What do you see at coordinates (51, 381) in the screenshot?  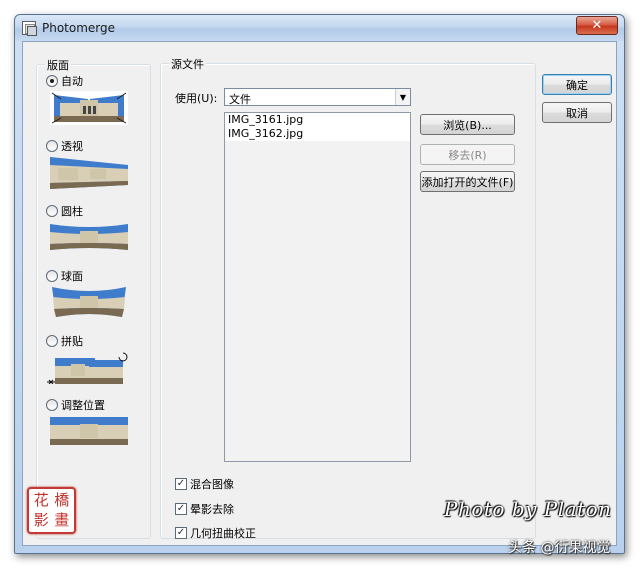 I see `move-icon` at bounding box center [51, 381].